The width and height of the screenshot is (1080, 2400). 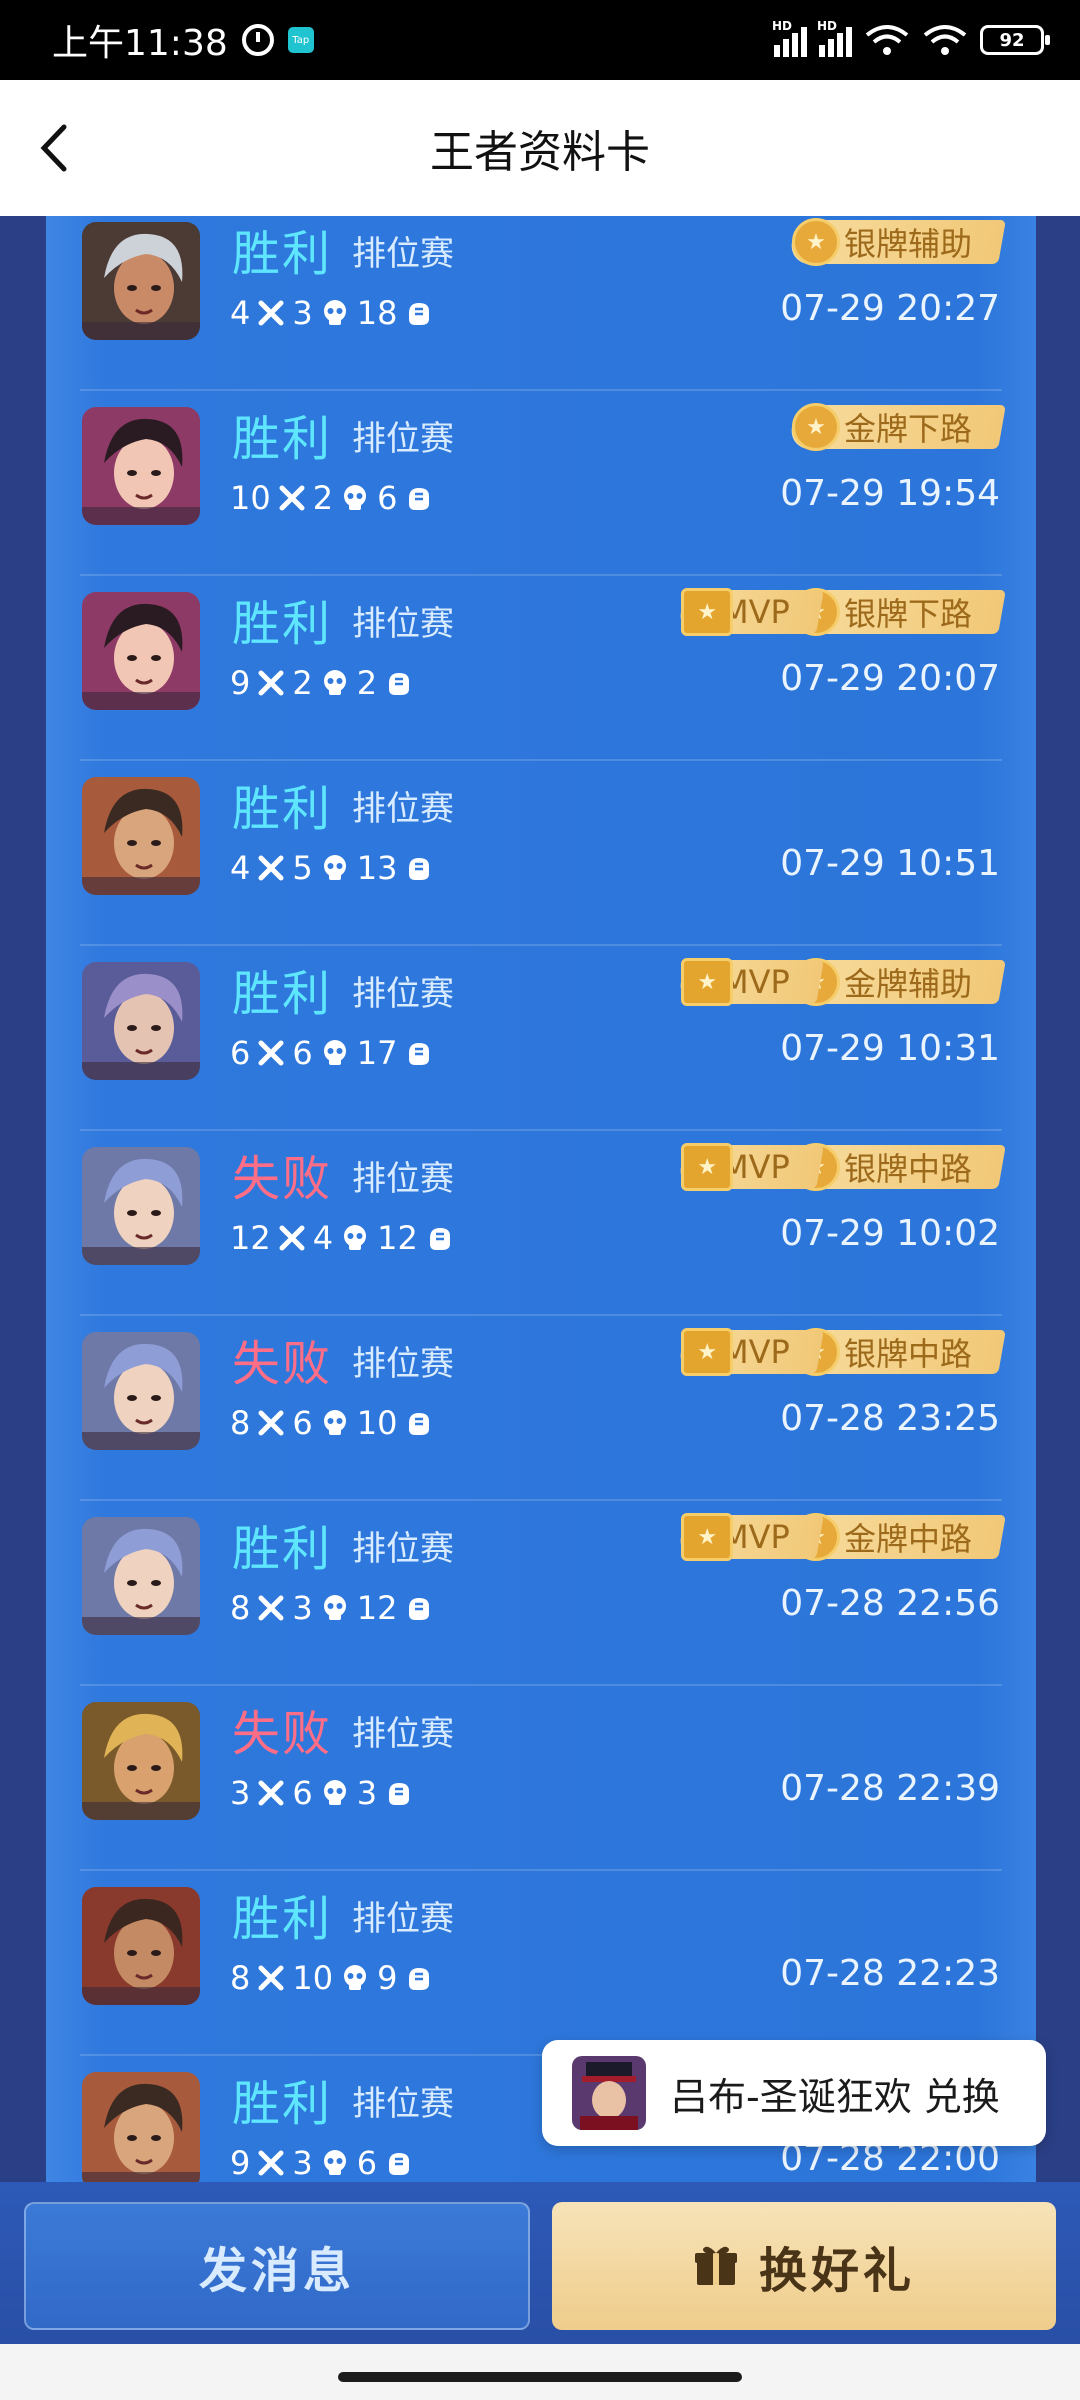 I want to click on send-message-label: 发消息, so click(x=276, y=2271).